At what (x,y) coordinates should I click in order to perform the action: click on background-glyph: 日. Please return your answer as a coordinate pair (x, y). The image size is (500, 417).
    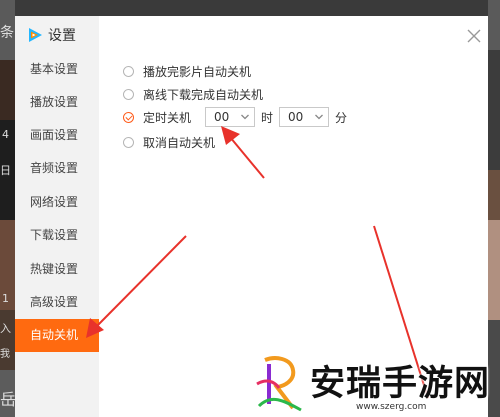
    Looking at the image, I should click on (5, 170).